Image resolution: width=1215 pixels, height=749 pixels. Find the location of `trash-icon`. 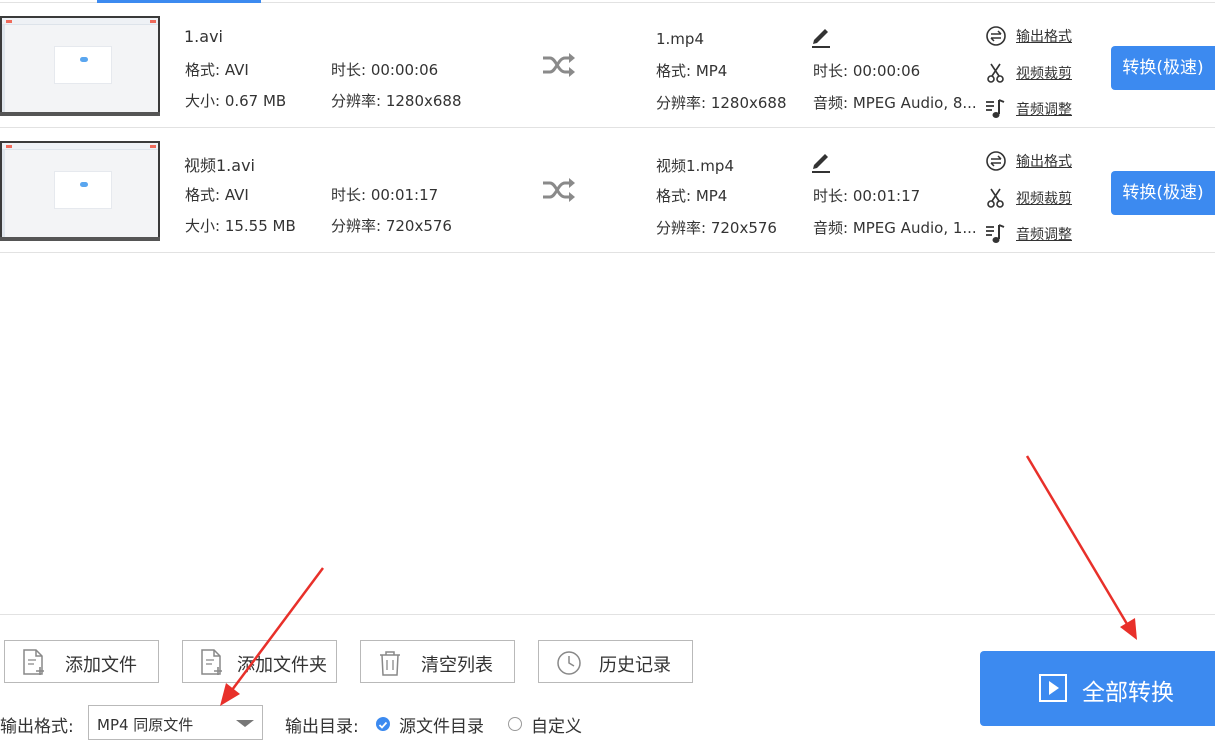

trash-icon is located at coordinates (390, 663).